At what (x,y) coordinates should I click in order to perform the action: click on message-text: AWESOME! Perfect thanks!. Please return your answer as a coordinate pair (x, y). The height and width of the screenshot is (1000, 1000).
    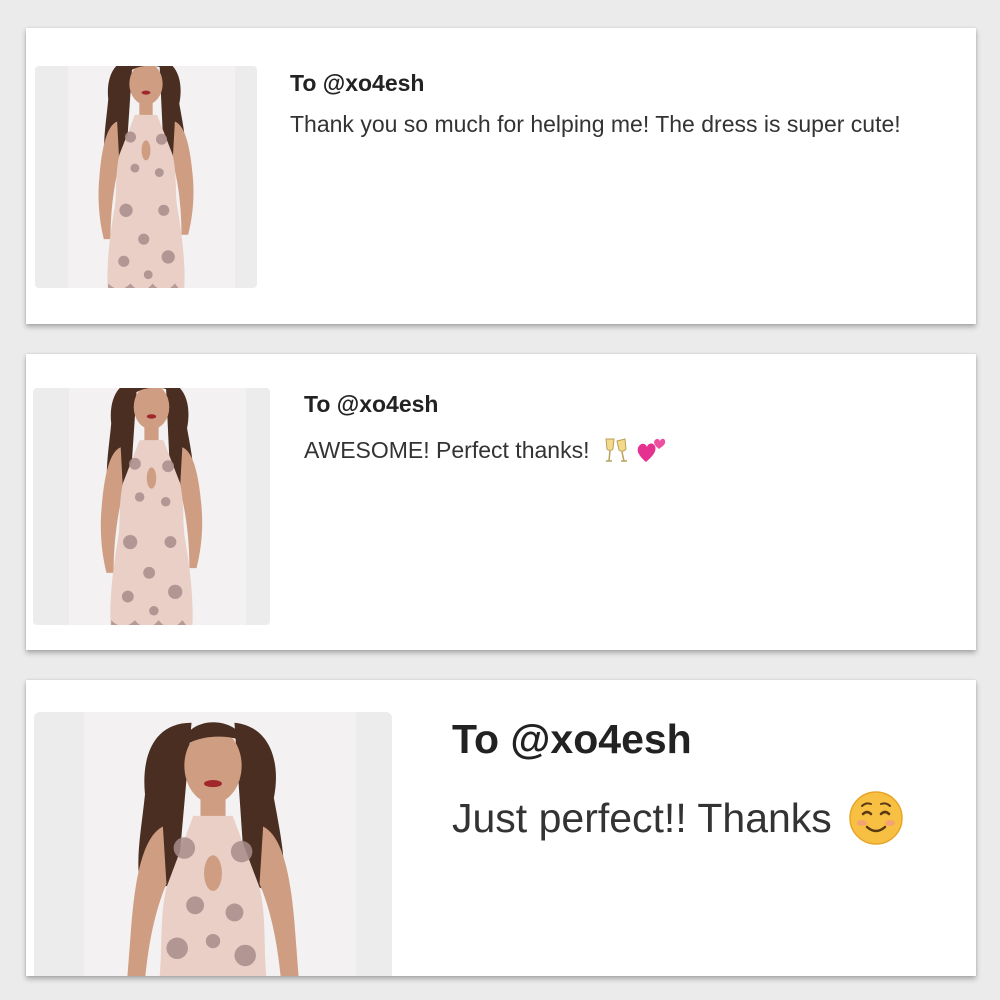
    Looking at the image, I should click on (447, 449).